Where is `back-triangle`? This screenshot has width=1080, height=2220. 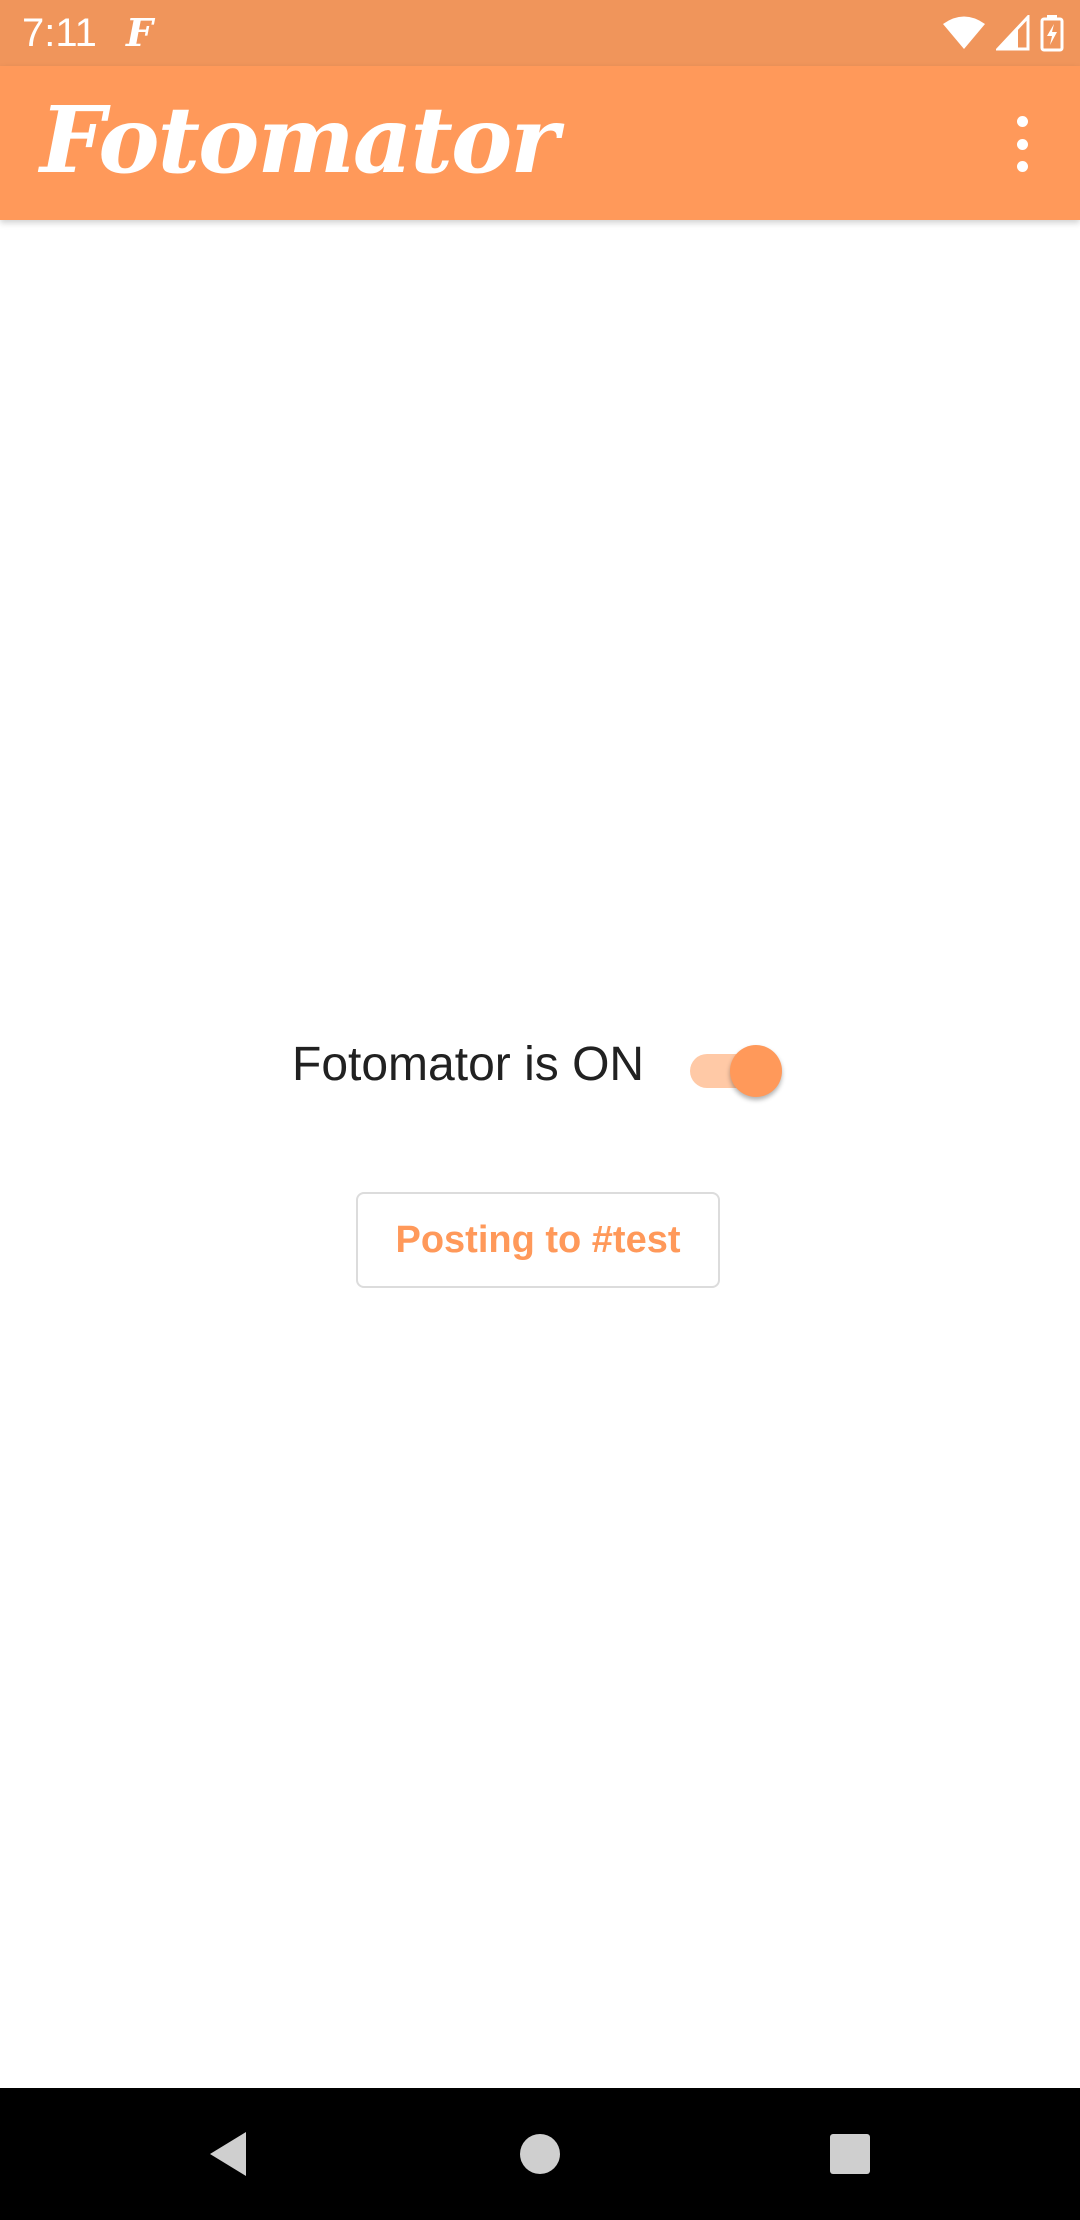 back-triangle is located at coordinates (228, 2154).